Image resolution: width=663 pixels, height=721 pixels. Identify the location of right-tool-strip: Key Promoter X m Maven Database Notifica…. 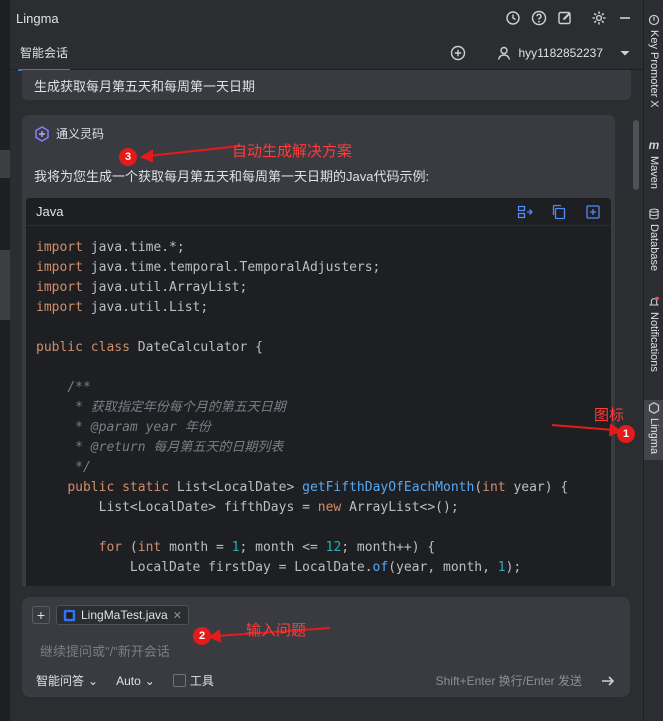
(653, 360).